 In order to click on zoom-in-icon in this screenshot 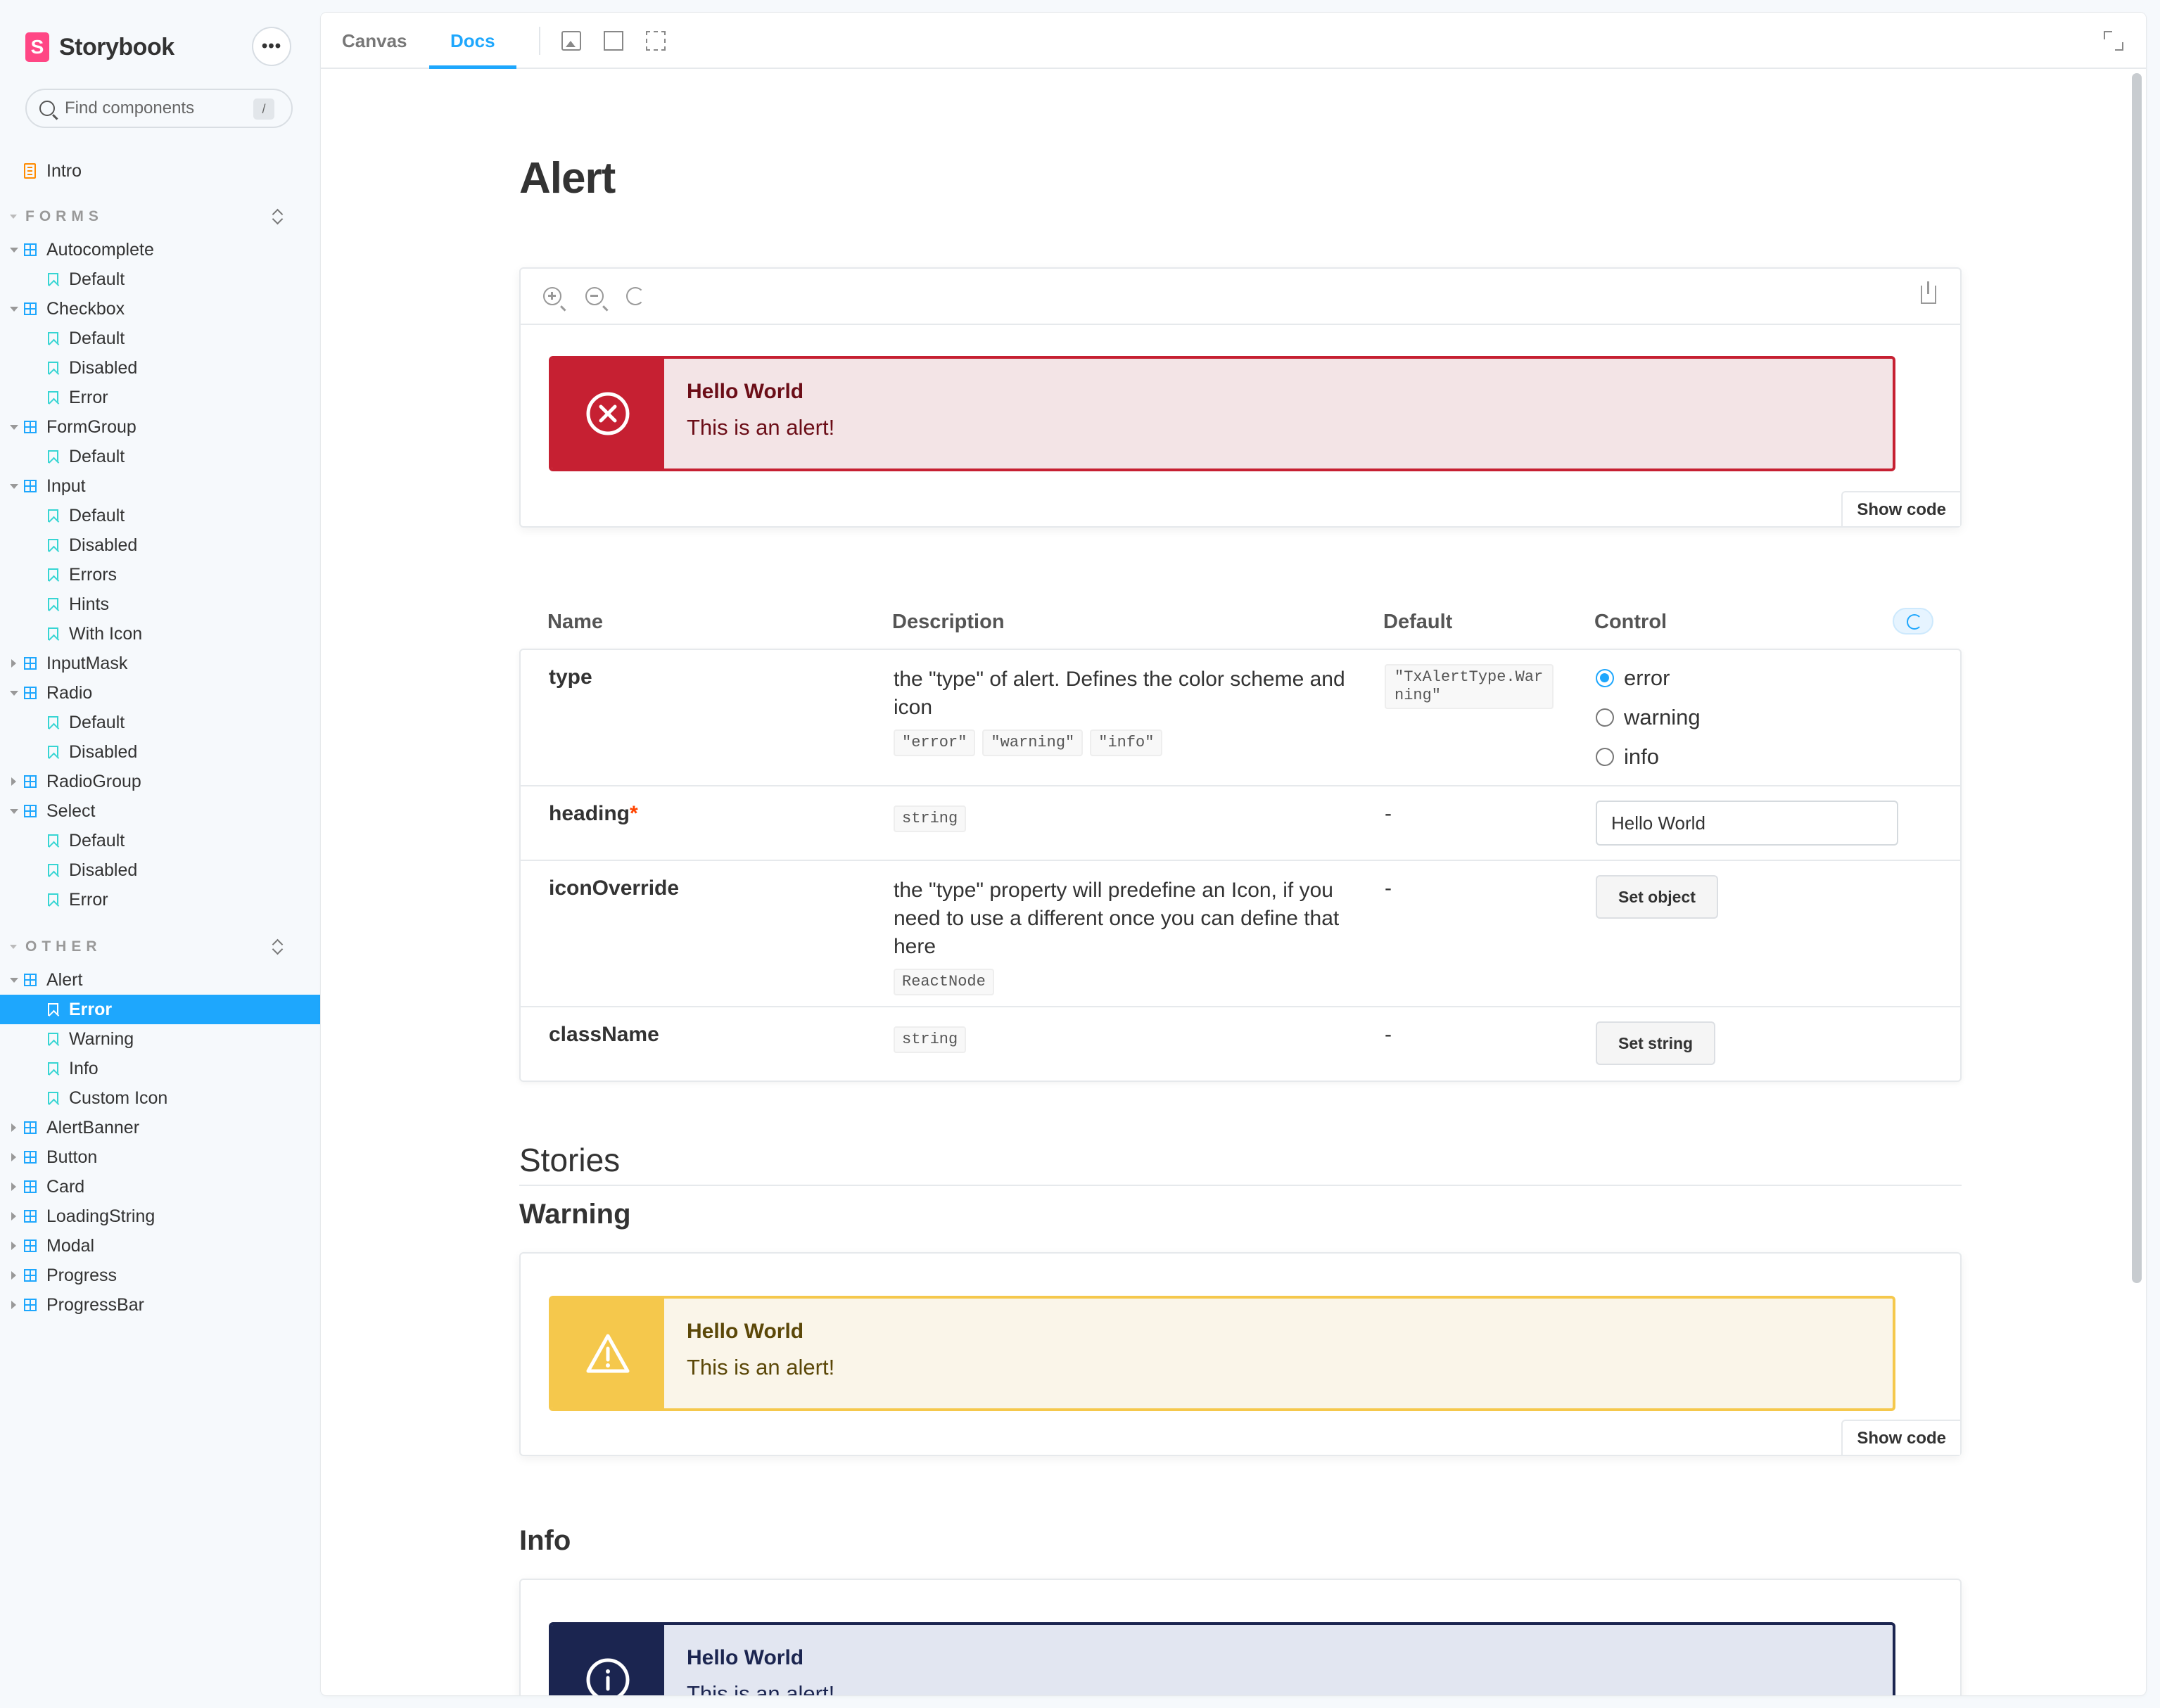, I will do `click(554, 299)`.